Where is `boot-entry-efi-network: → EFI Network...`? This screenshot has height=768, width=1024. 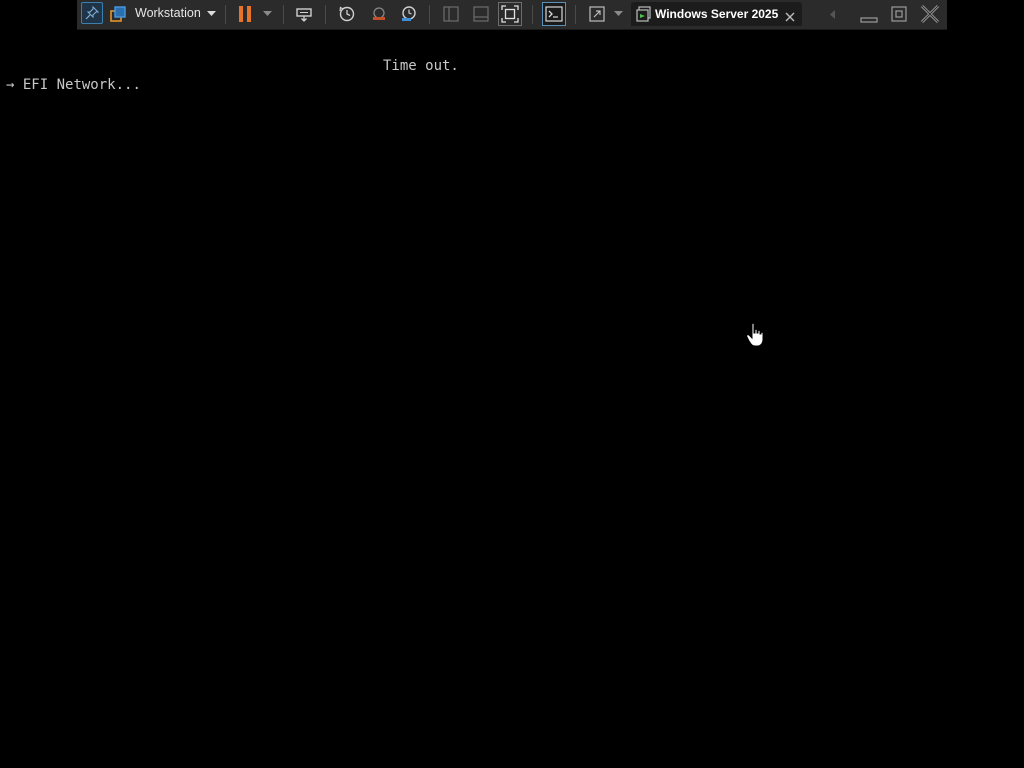 boot-entry-efi-network: → EFI Network... is located at coordinates (73, 85).